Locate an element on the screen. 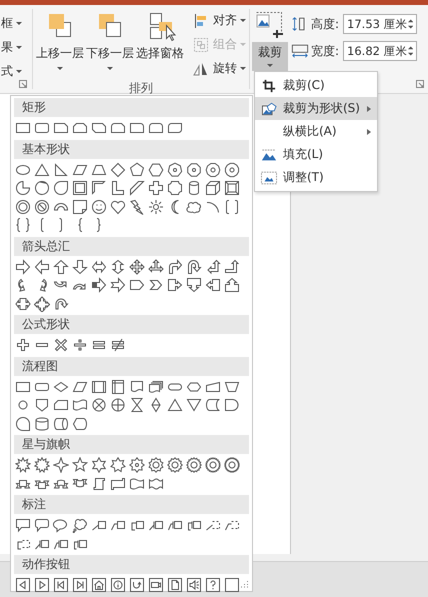 The height and width of the screenshot is (597, 428). section-header: 基本形状 is located at coordinates (131, 149).